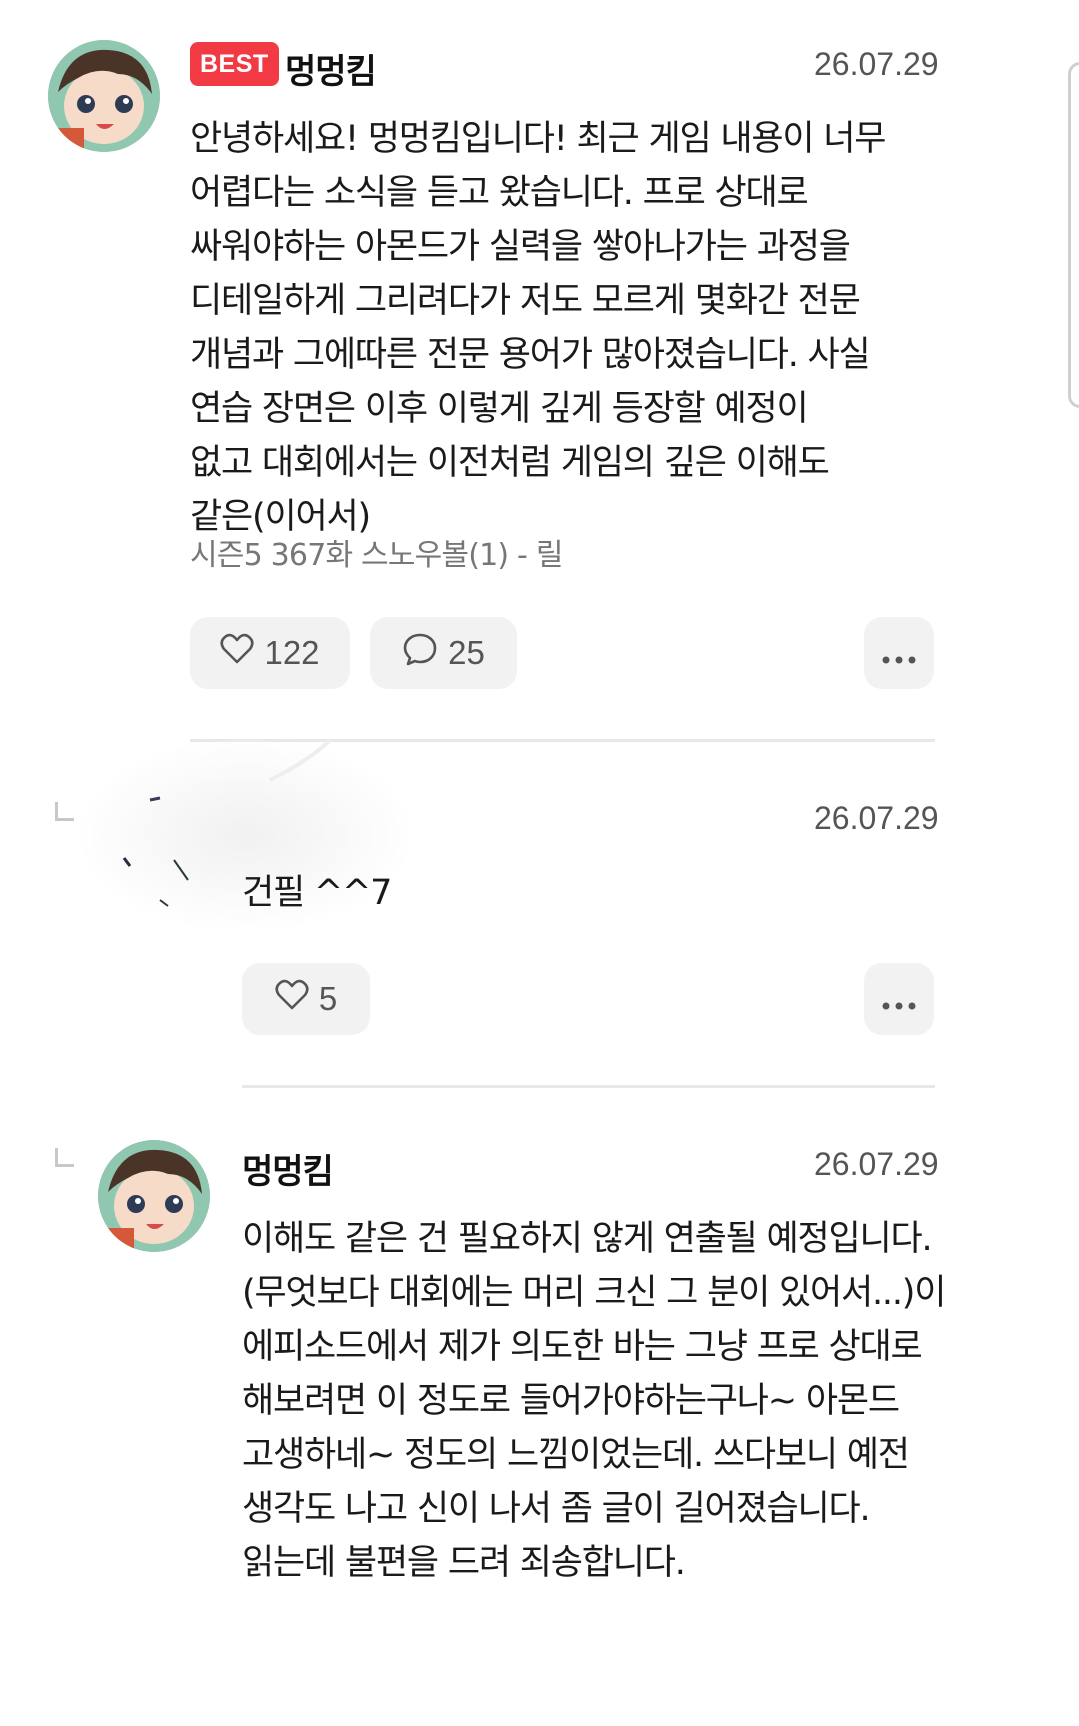 Image resolution: width=1079 pixels, height=1726 pixels. Describe the element at coordinates (588, 1086) in the screenshot. I see `divider` at that location.